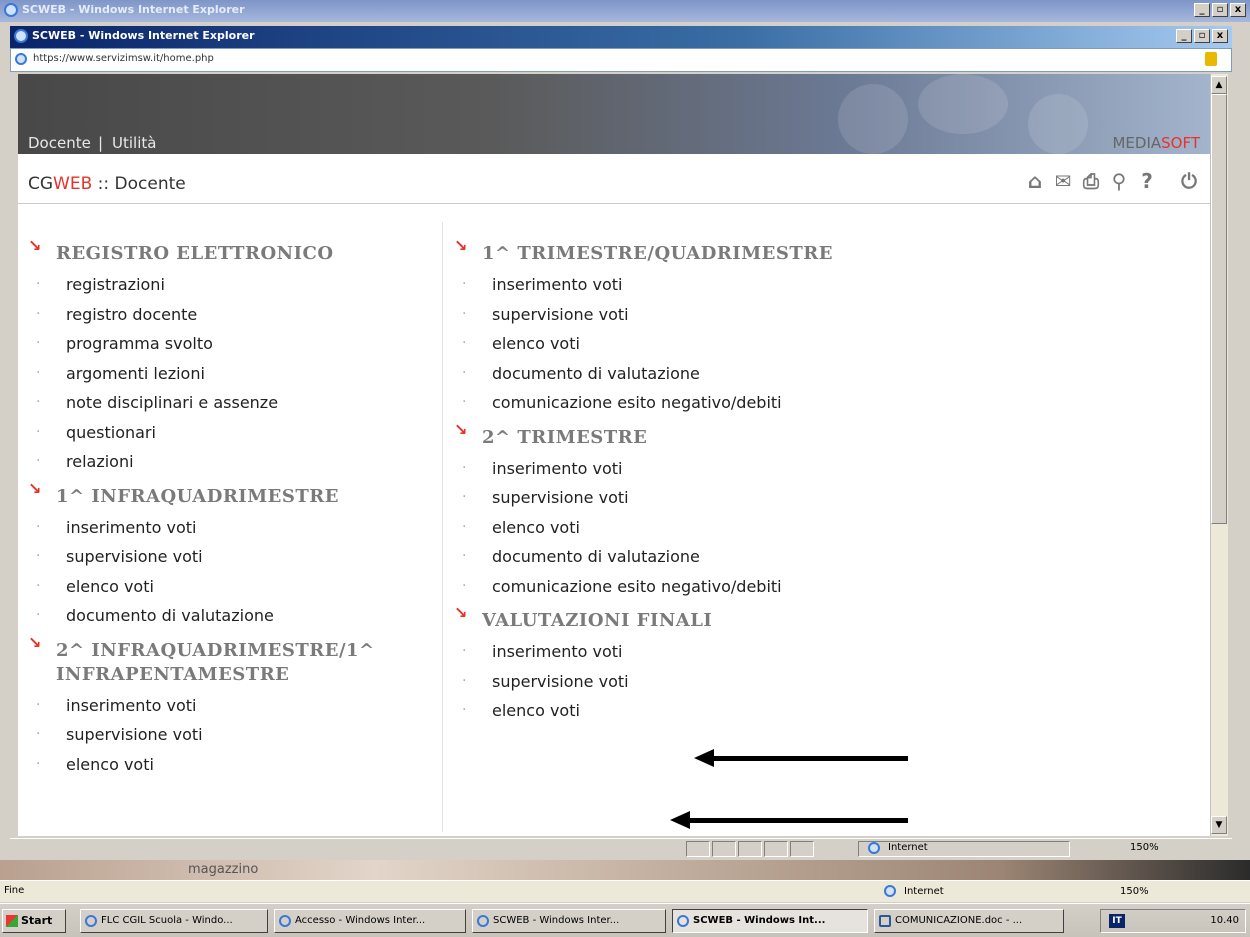  I want to click on inner-window-titlebar: SCWEB - Windows Internet Explorer _ ▫ x, so click(621, 37).